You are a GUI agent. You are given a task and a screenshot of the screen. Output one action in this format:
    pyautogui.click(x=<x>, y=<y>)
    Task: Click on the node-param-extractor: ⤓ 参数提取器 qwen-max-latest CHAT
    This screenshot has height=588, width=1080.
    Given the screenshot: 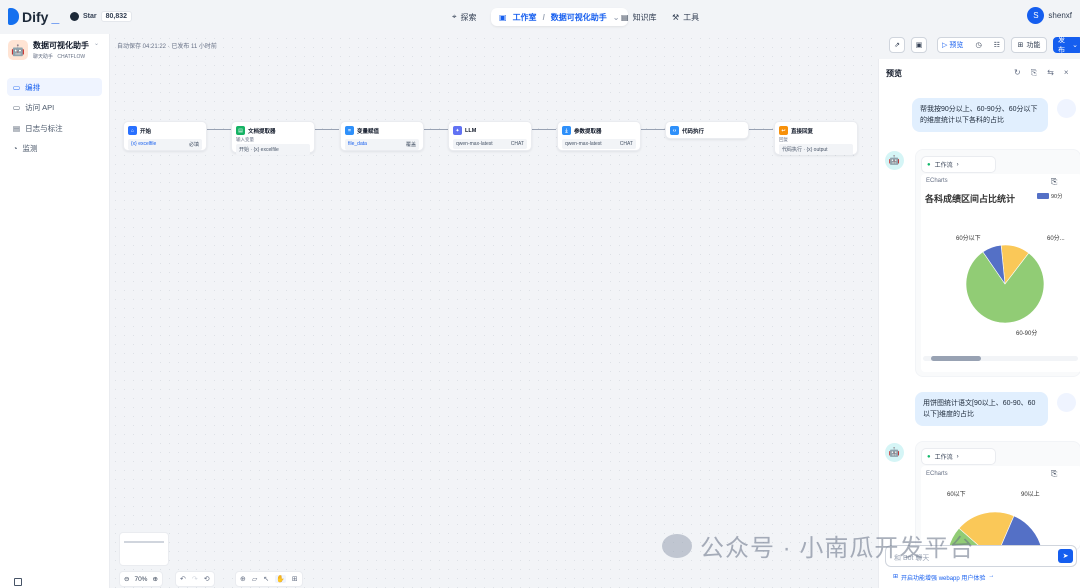 What is the action you would take?
    pyautogui.click(x=599, y=136)
    